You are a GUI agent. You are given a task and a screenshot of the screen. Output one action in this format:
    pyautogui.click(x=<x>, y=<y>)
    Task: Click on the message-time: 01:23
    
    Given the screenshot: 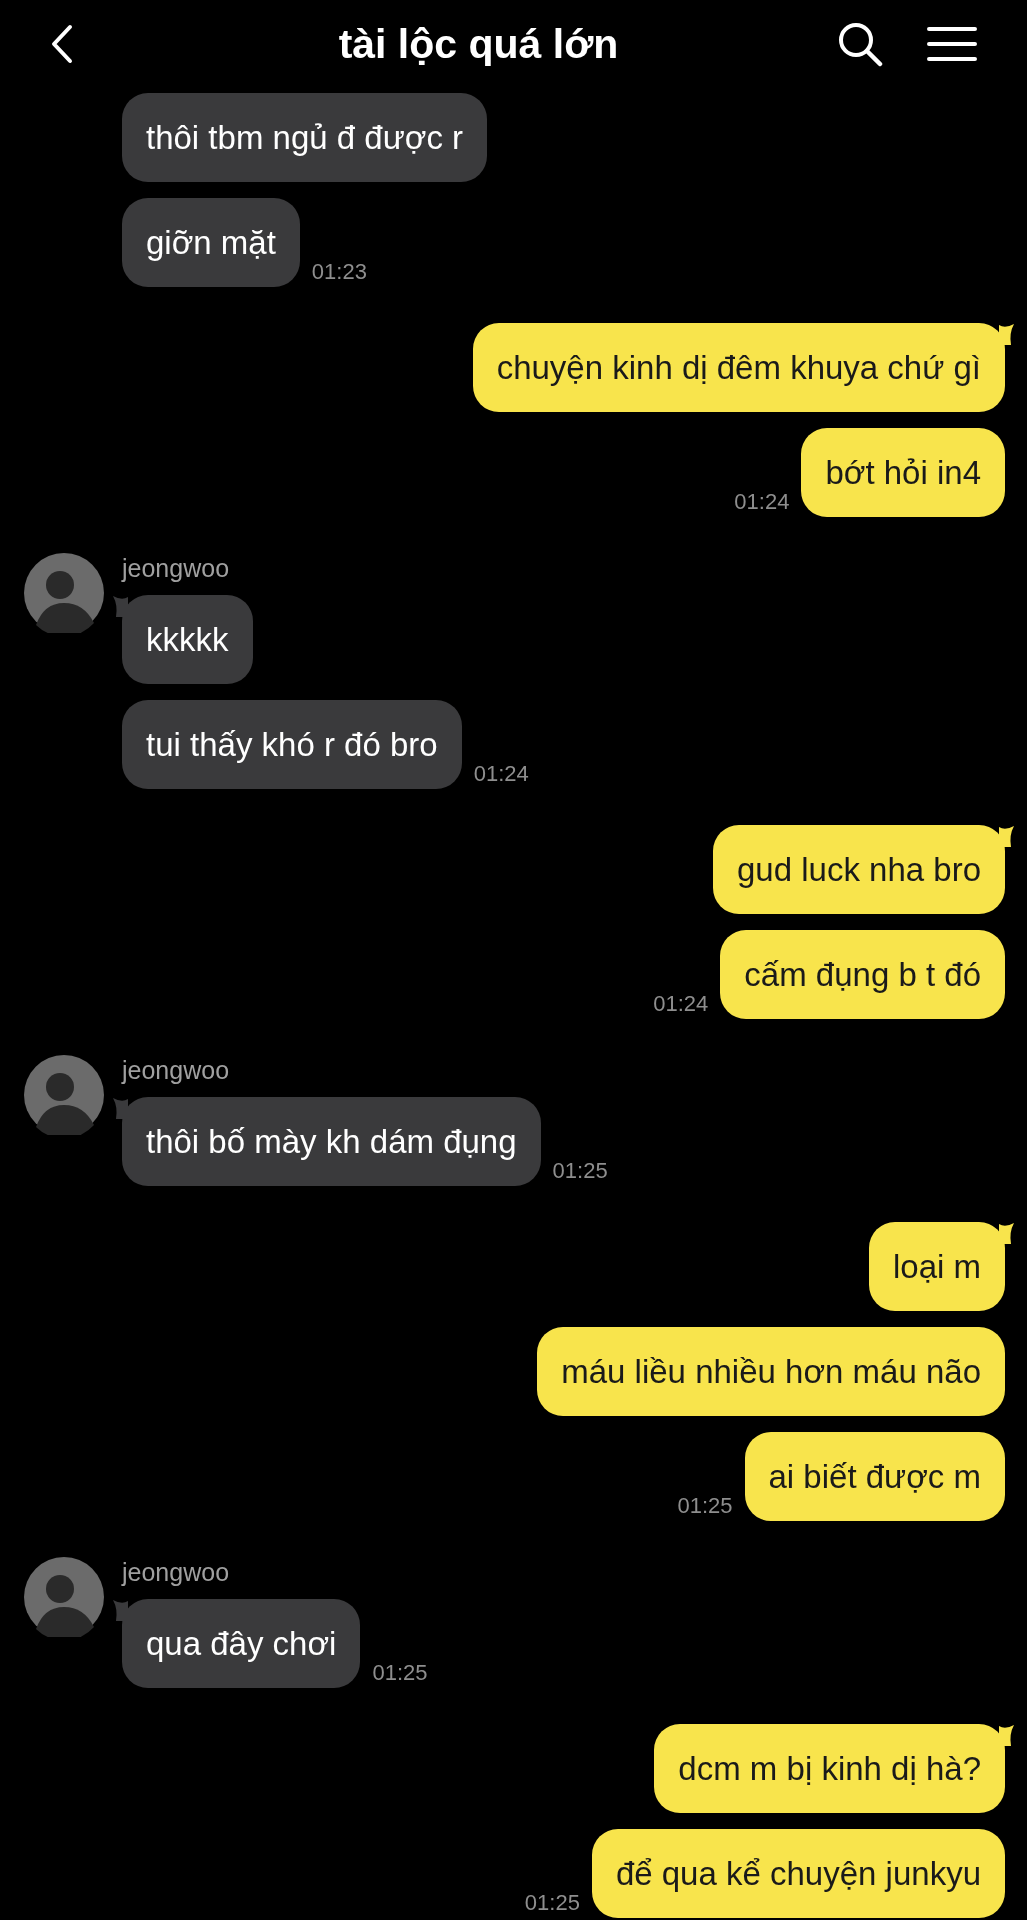 What is the action you would take?
    pyautogui.click(x=339, y=272)
    